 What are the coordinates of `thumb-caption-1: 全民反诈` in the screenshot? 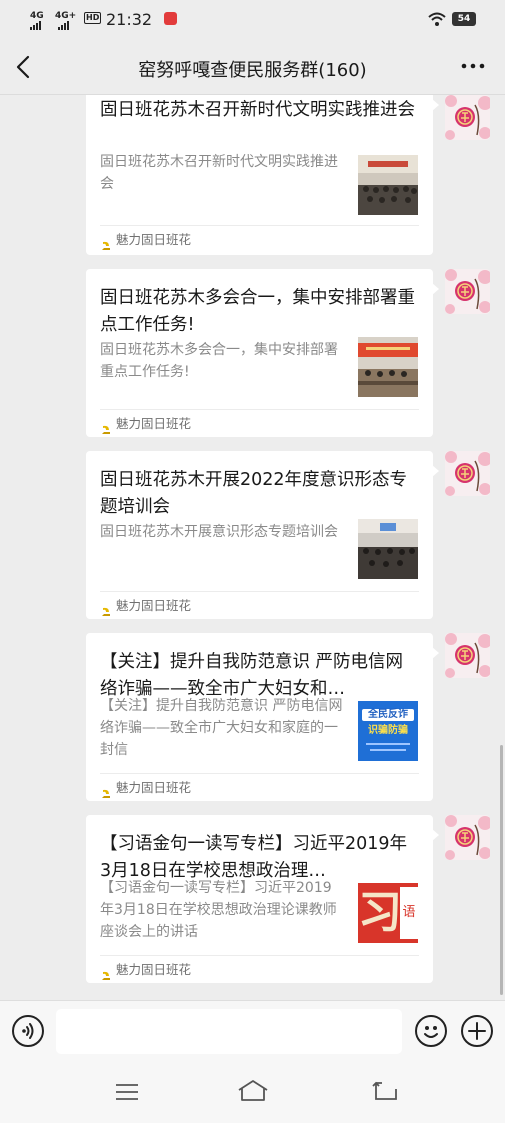 It's located at (388, 715).